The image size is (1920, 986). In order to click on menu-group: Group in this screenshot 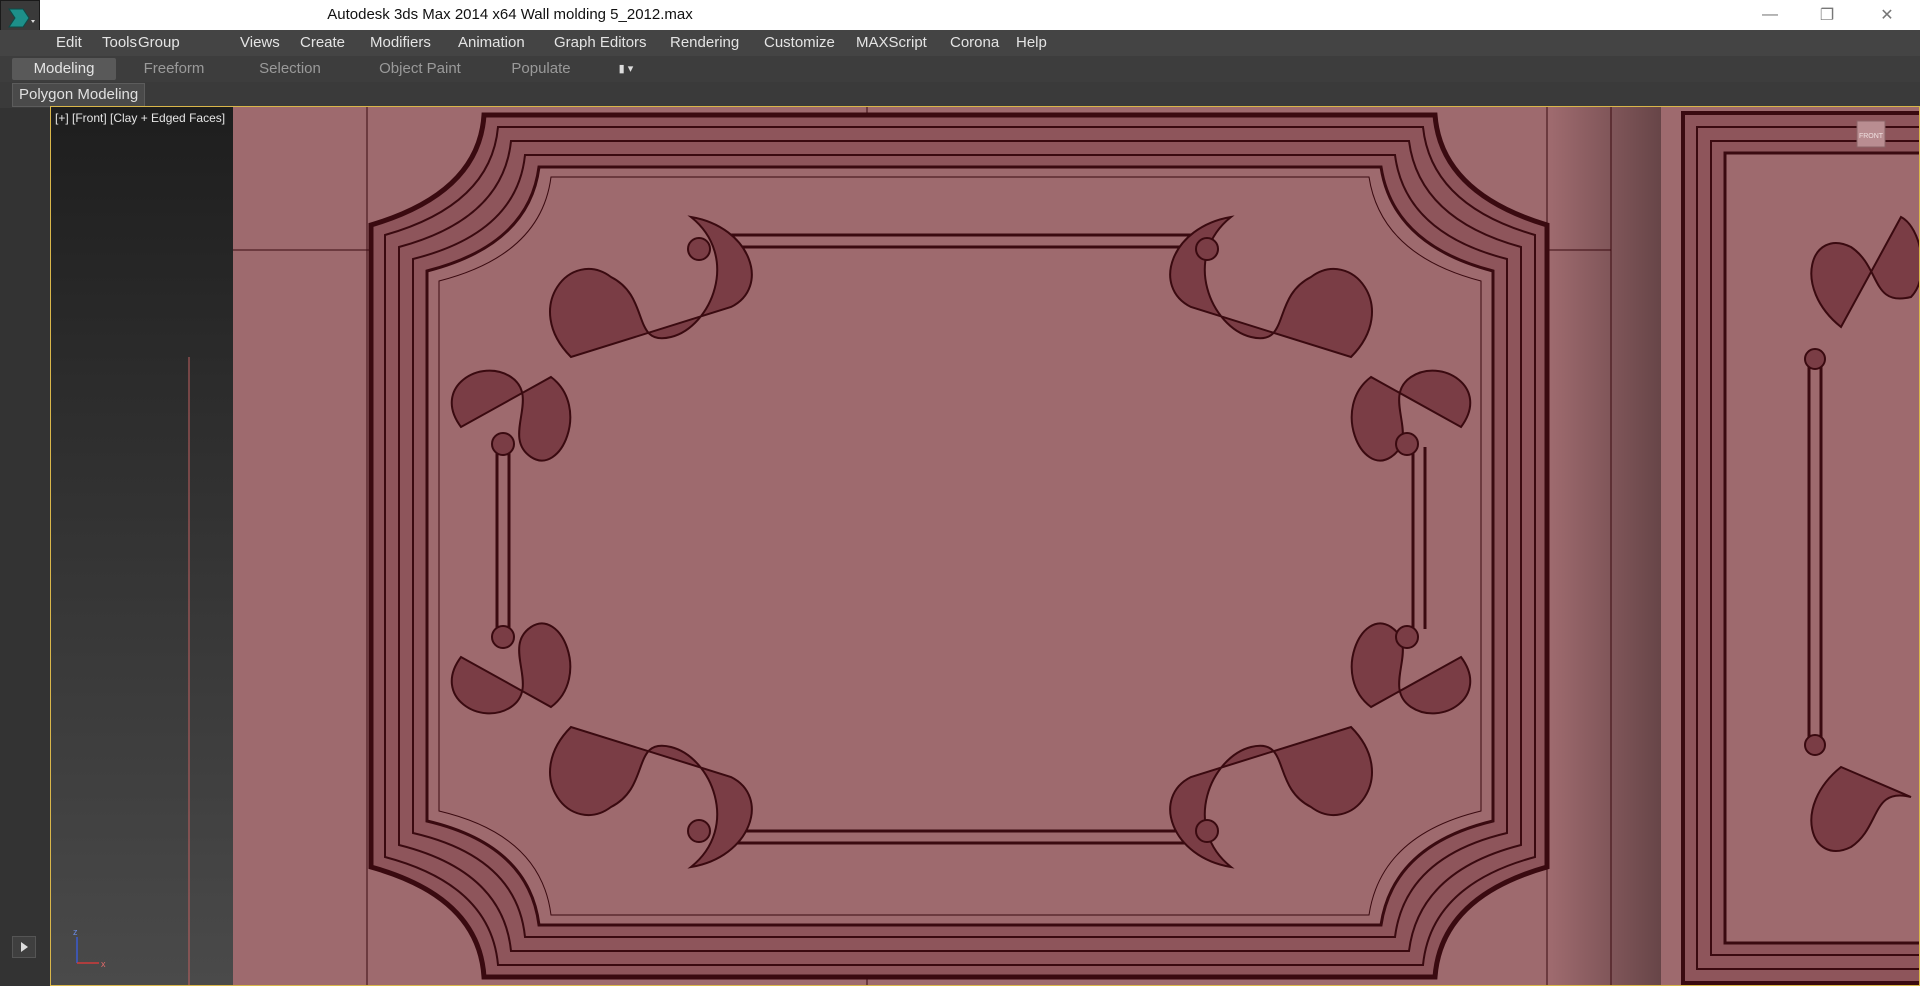, I will do `click(159, 43)`.